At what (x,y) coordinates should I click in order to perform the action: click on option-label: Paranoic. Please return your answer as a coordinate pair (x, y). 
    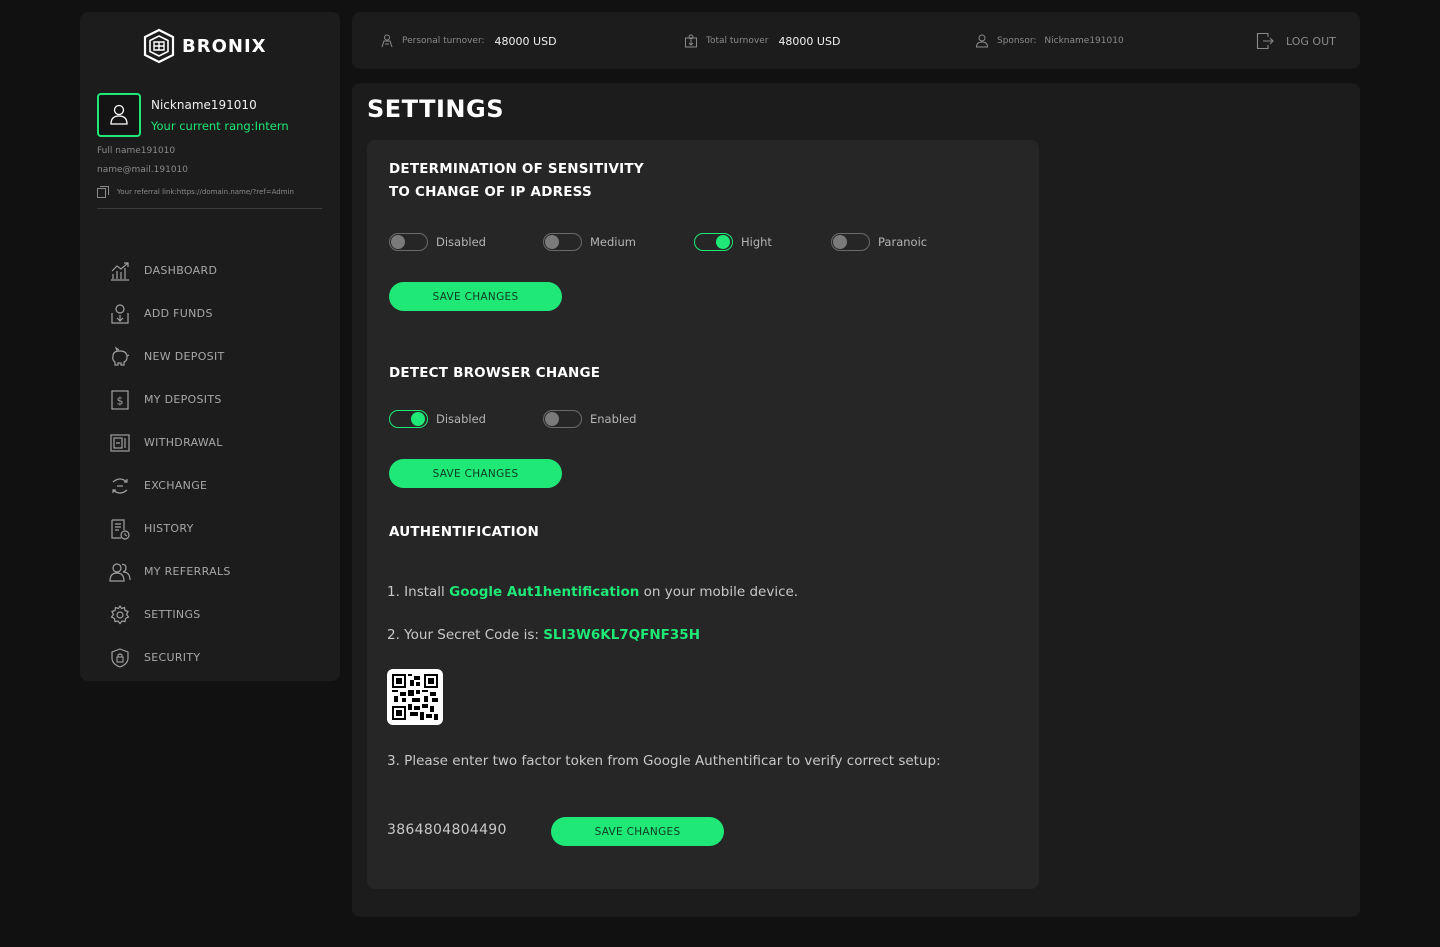
    Looking at the image, I should click on (903, 242).